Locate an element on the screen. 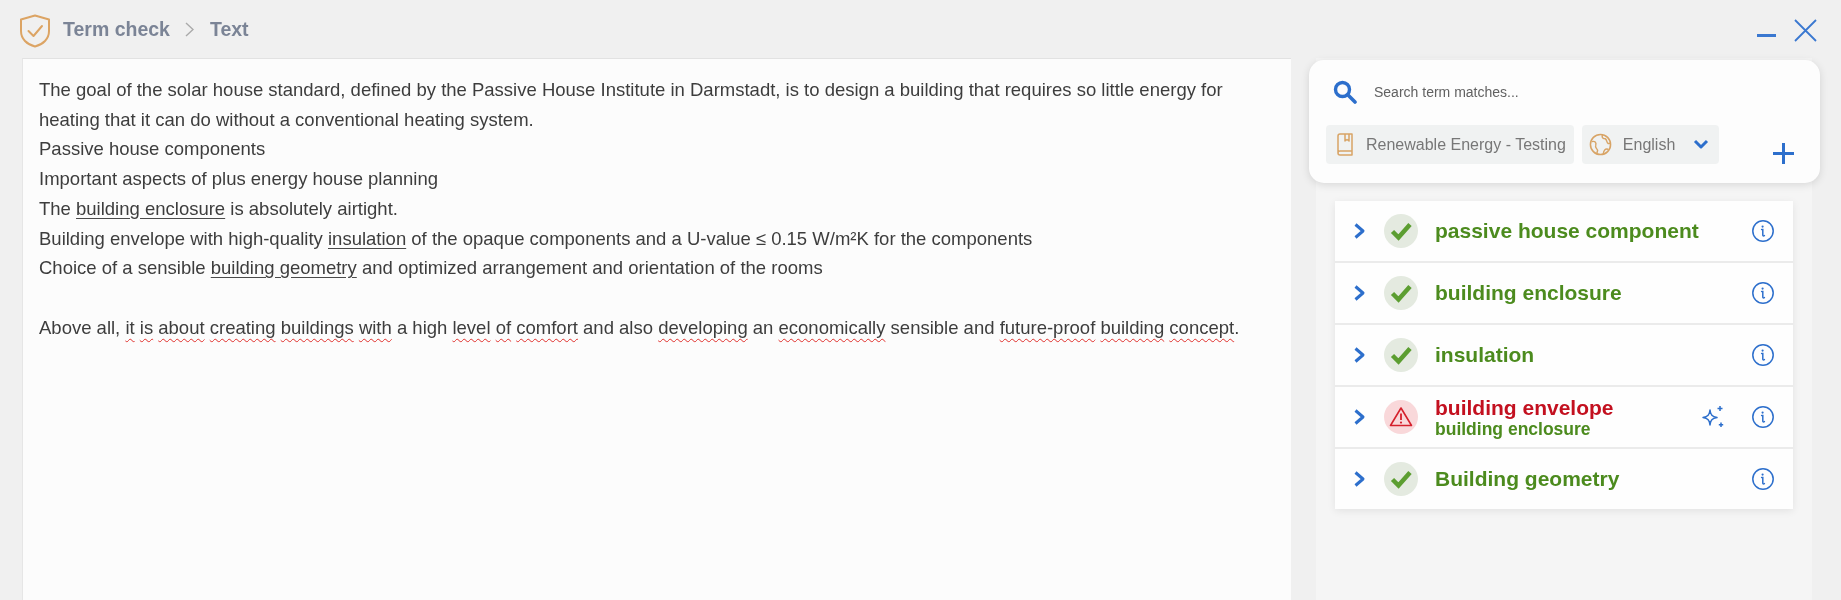 This screenshot has height=600, width=1841. warning-icon is located at coordinates (1401, 417).